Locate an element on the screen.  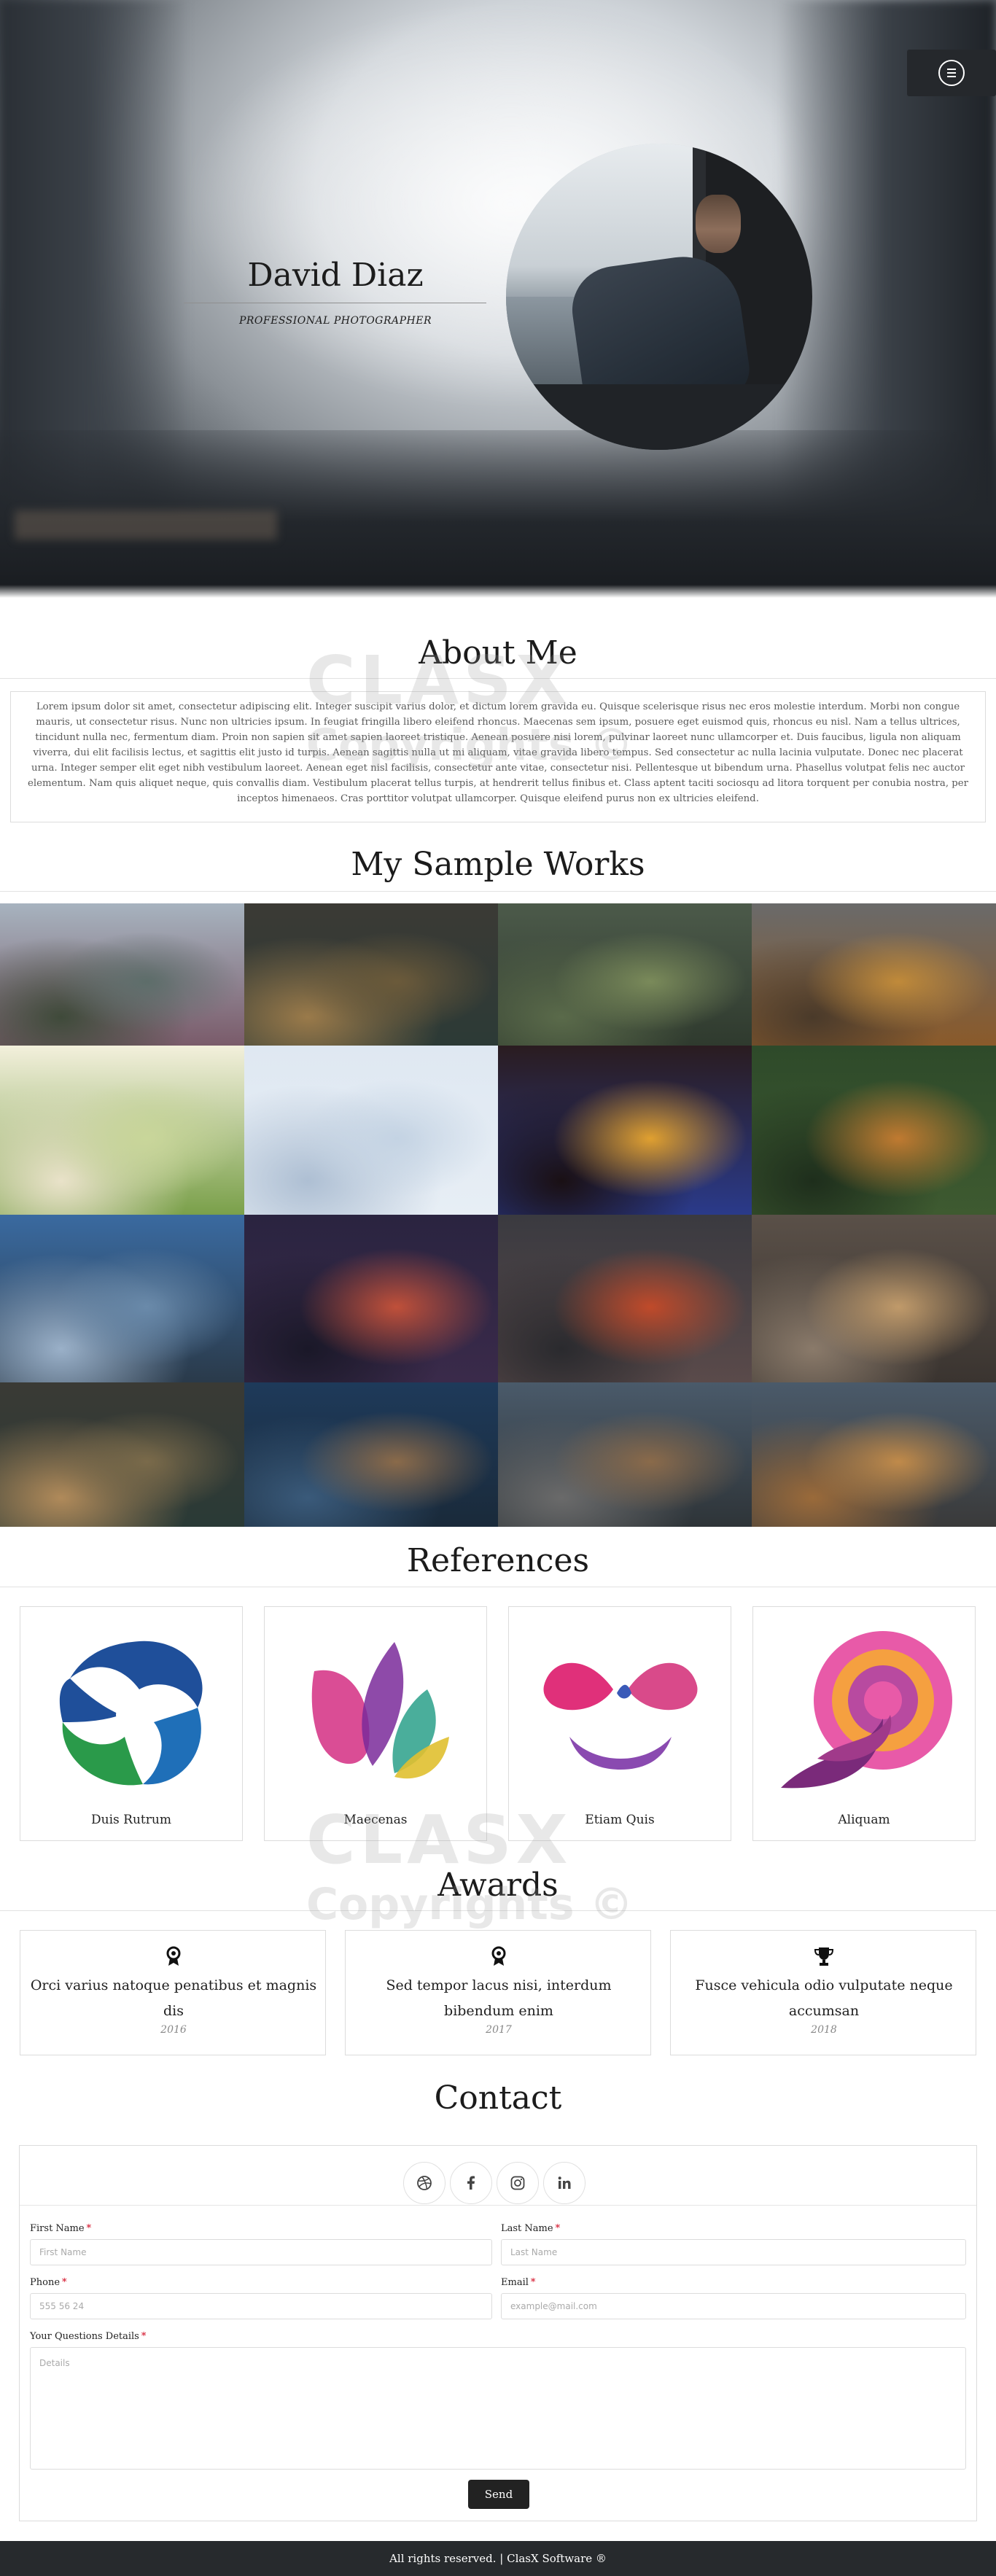
first-name-field: First Name is located at coordinates (261, 2252).